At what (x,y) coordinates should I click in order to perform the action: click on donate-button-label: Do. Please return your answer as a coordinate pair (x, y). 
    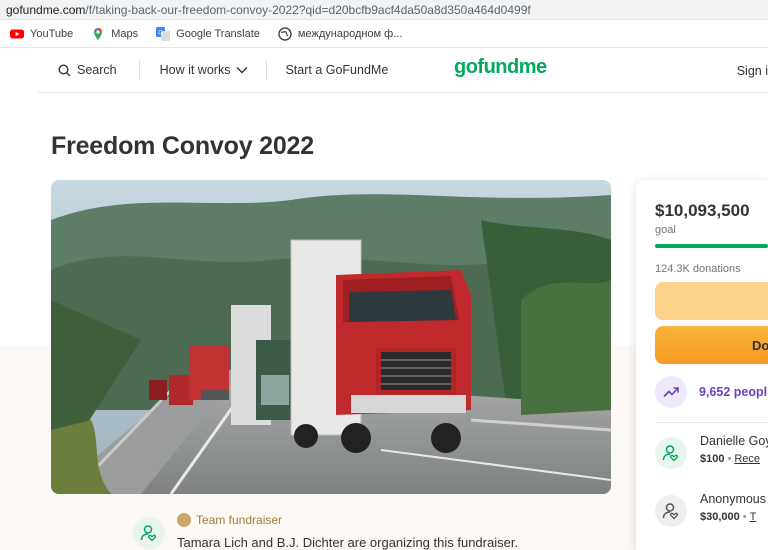
    Looking at the image, I should click on (760, 345).